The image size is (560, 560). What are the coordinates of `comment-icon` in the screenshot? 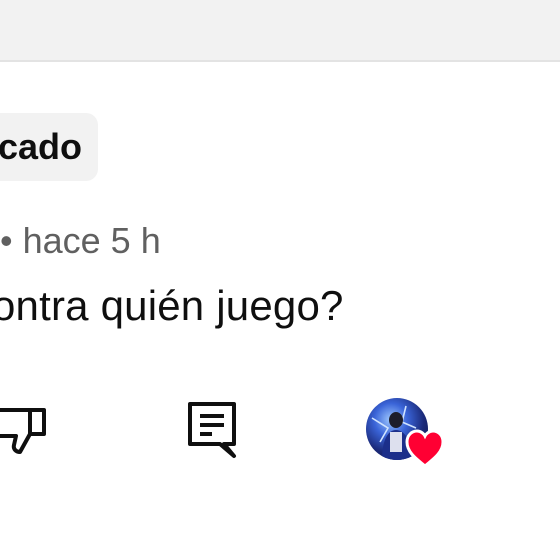 It's located at (210, 429).